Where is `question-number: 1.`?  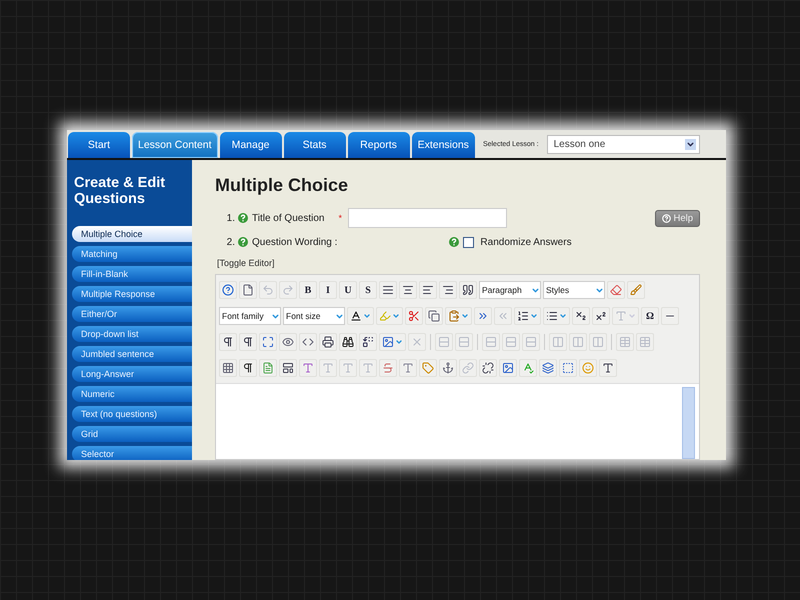
question-number: 1. is located at coordinates (230, 218).